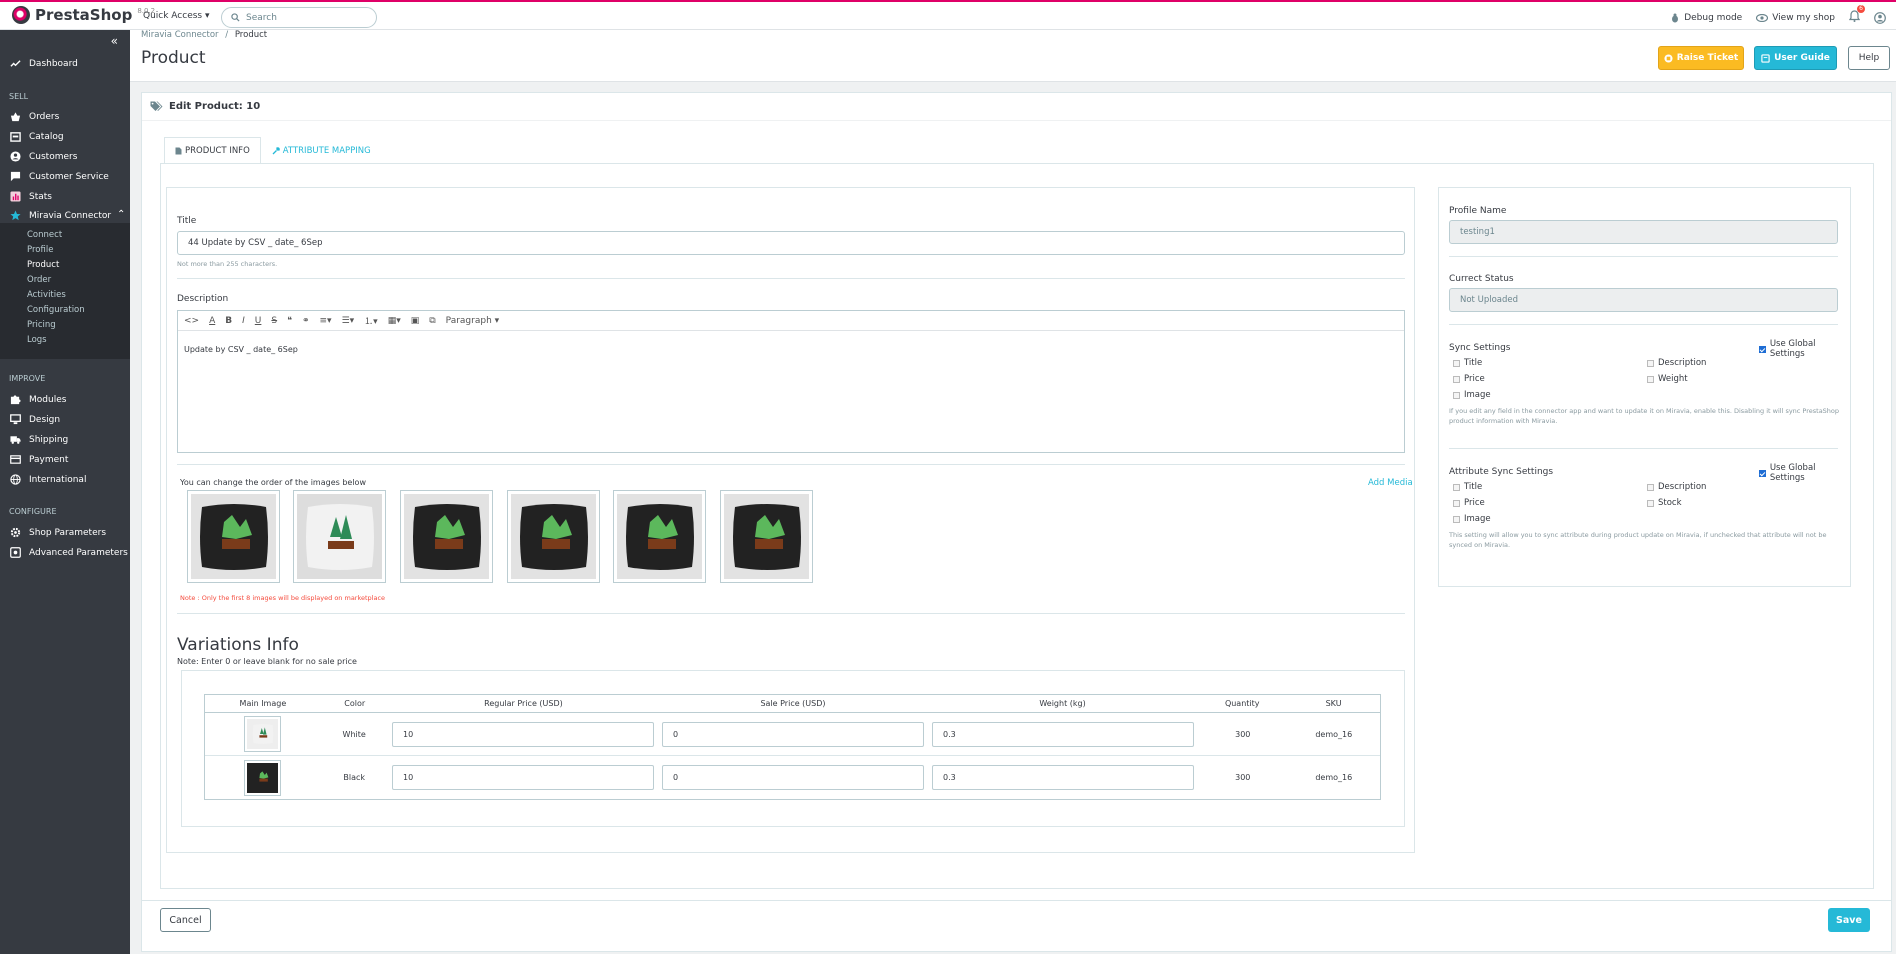 This screenshot has width=1896, height=954. What do you see at coordinates (1676, 363) in the screenshot?
I see `sync-description-checkbox: Description` at bounding box center [1676, 363].